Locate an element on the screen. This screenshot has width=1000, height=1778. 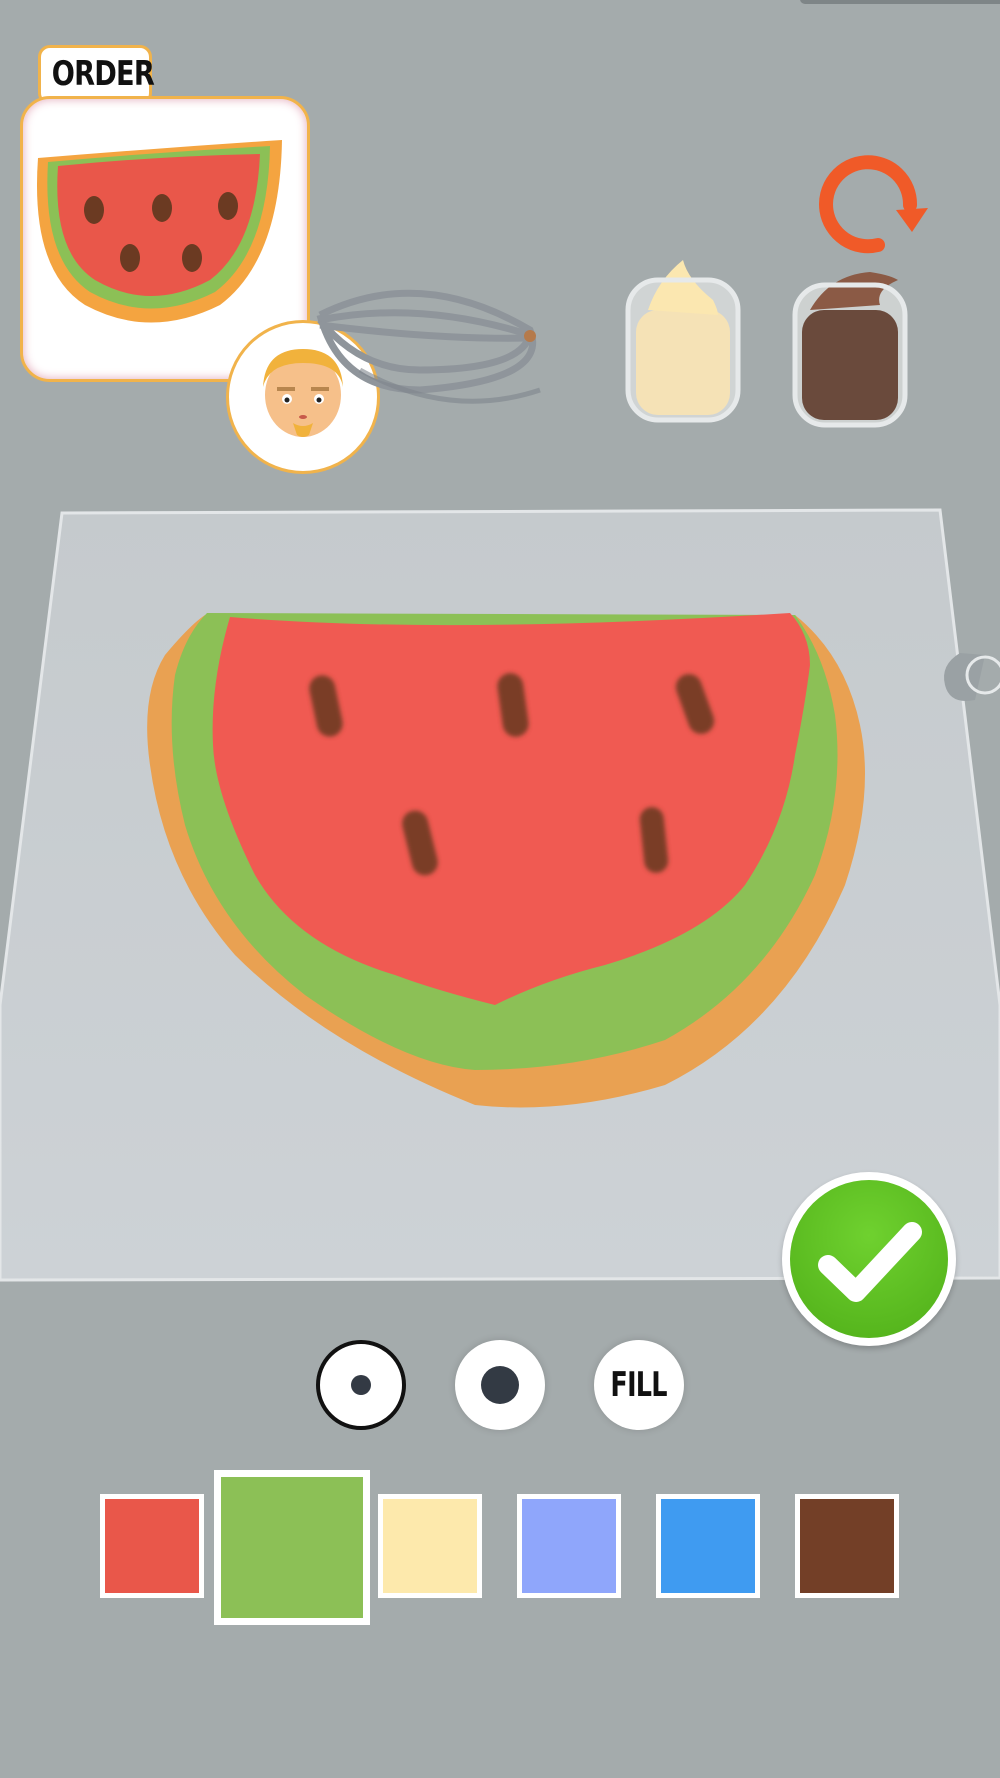
swatch-lavender is located at coordinates (569, 1546).